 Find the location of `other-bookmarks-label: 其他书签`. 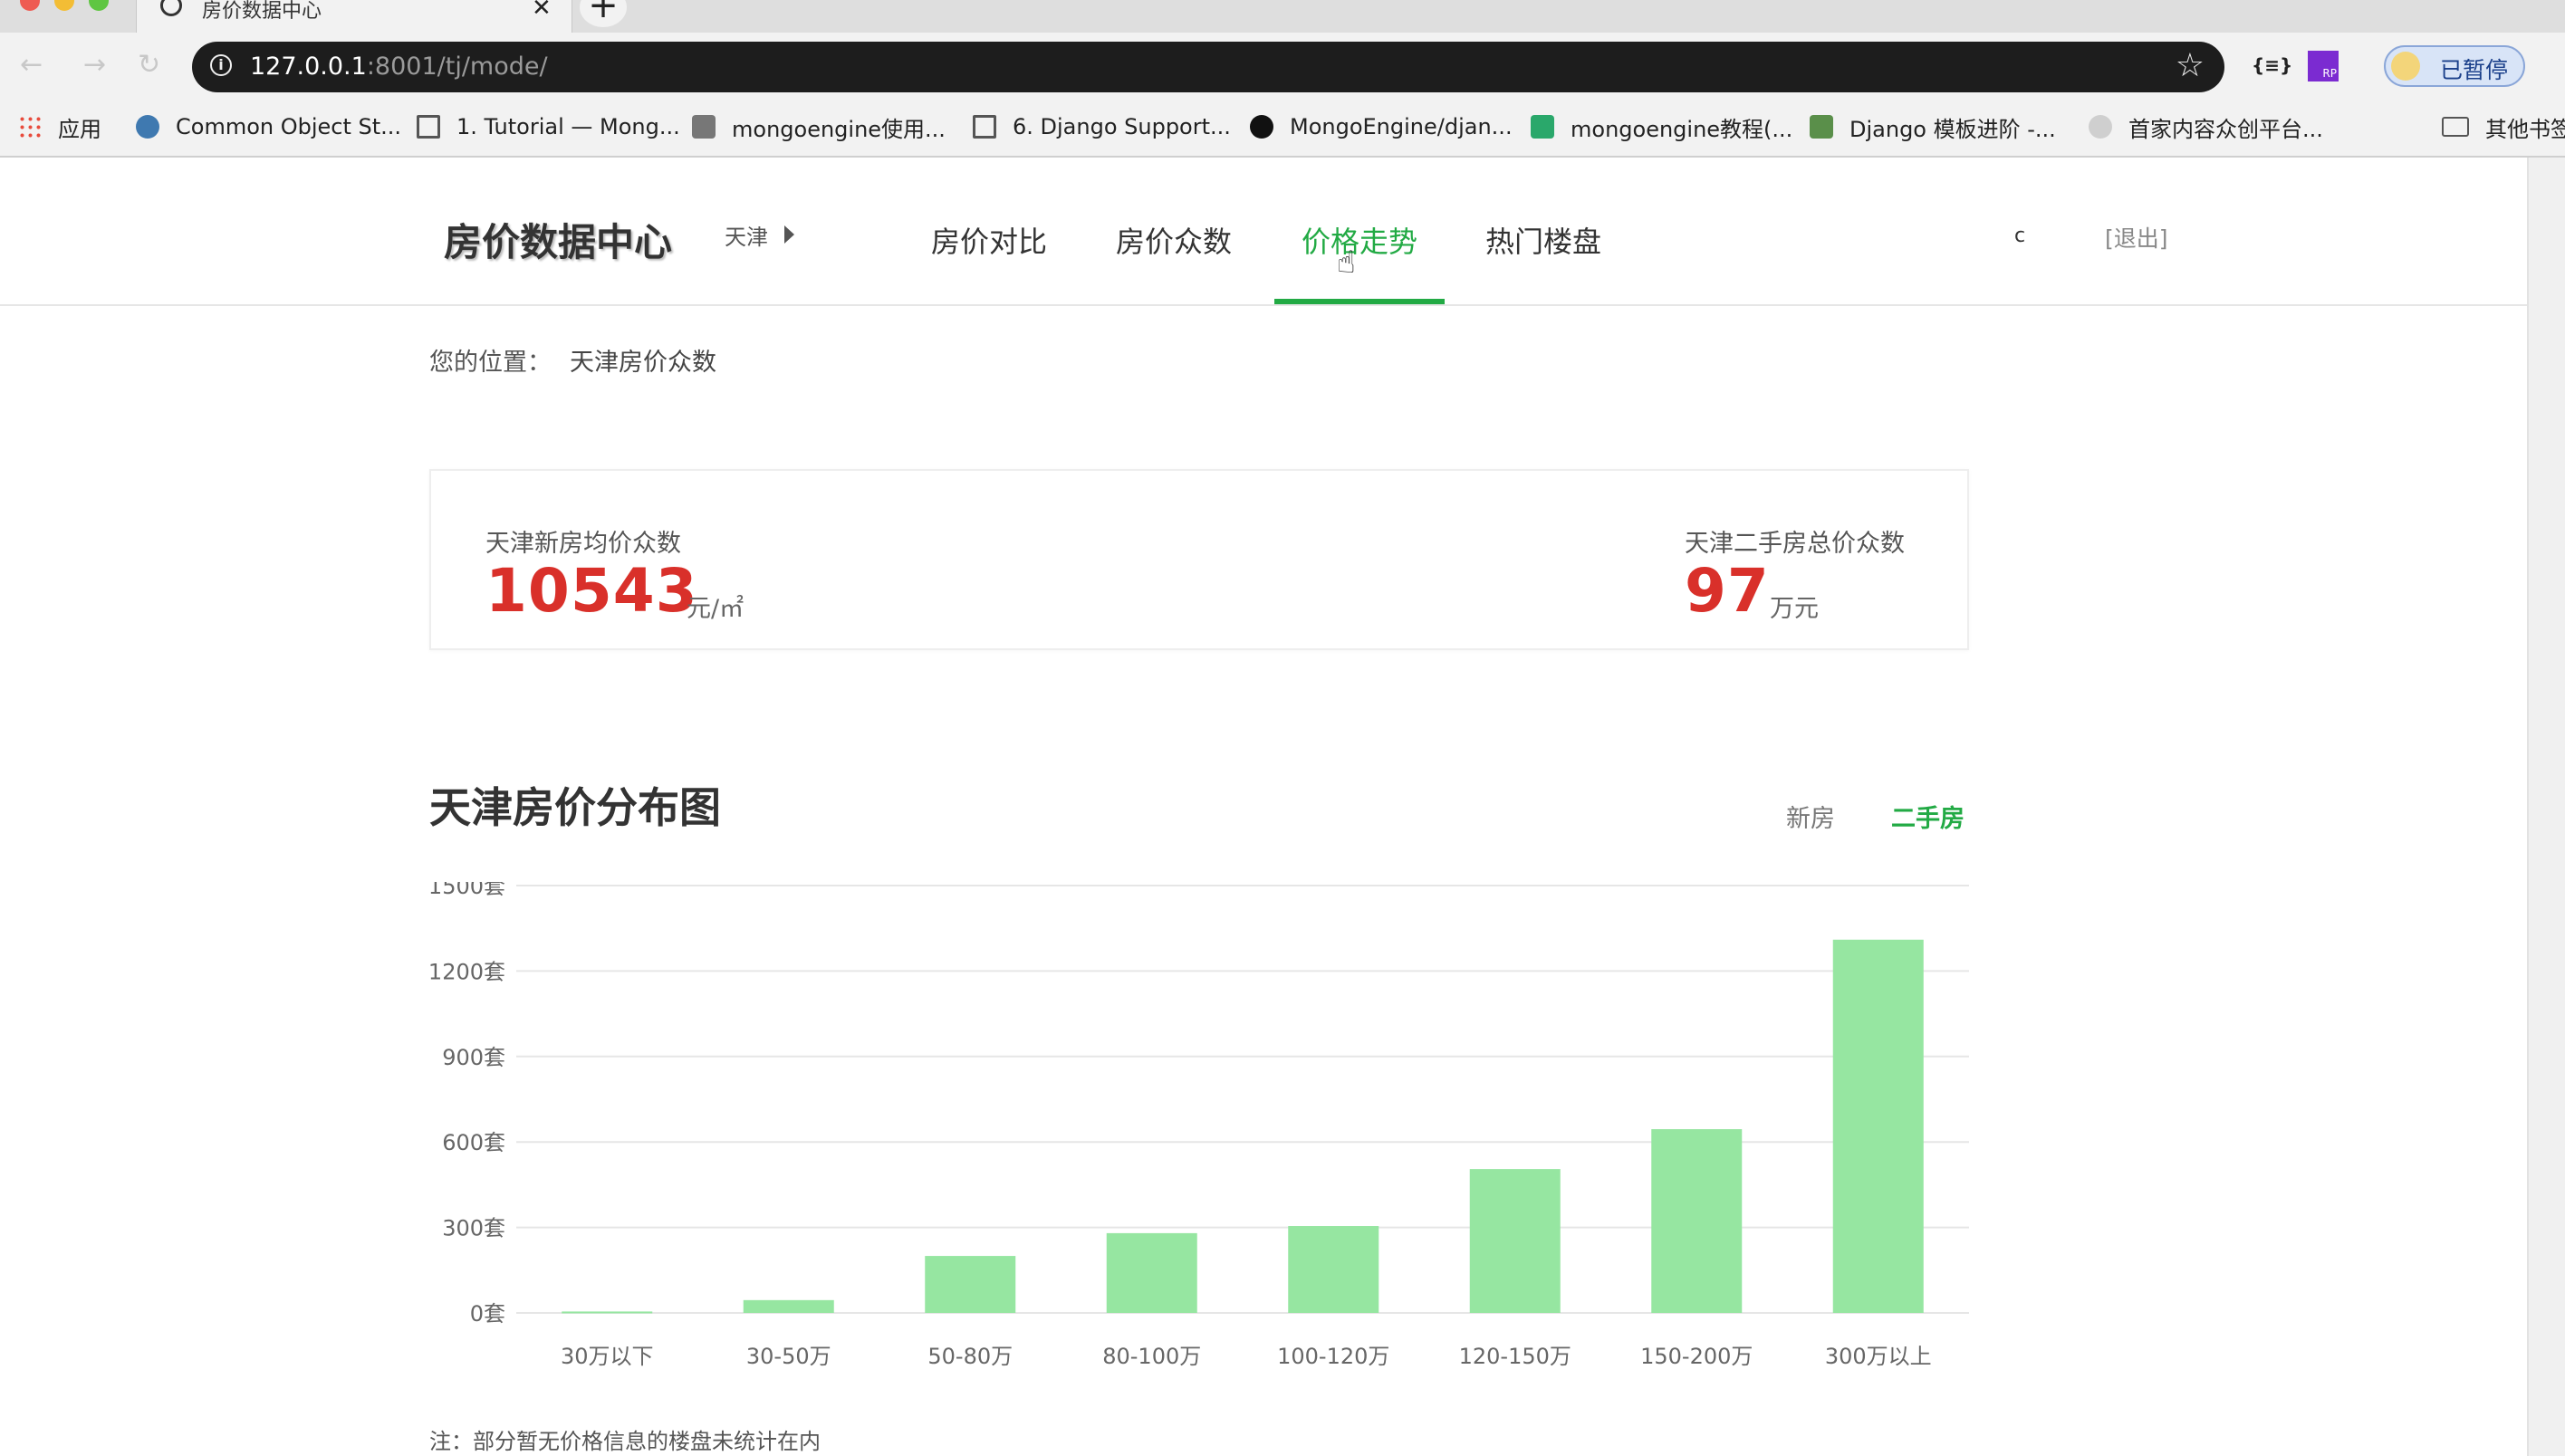

other-bookmarks-label: 其他书签 is located at coordinates (2525, 129).